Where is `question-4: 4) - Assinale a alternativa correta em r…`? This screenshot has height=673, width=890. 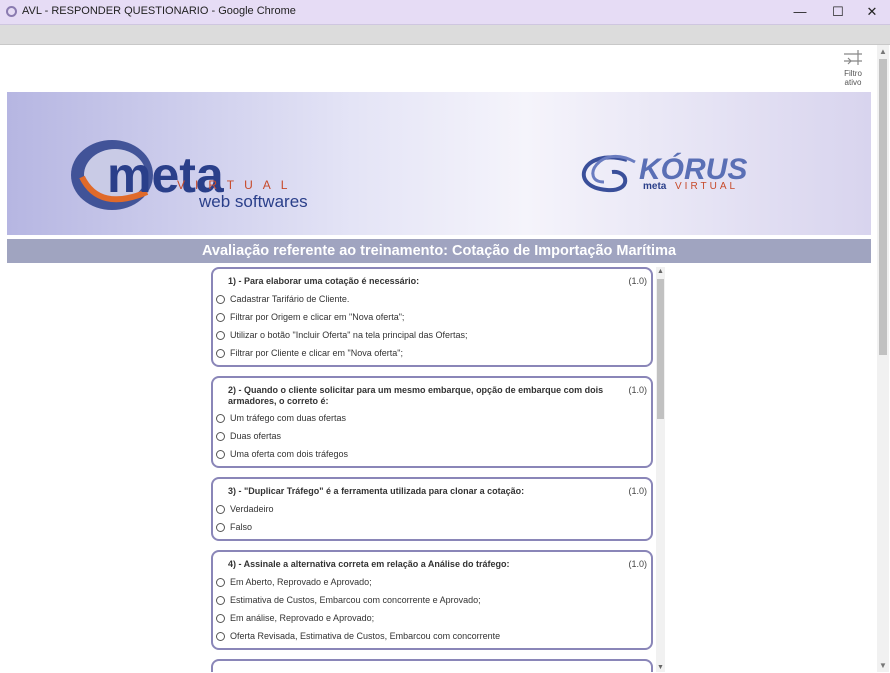 question-4: 4) - Assinale a alternativa correta em r… is located at coordinates (432, 600).